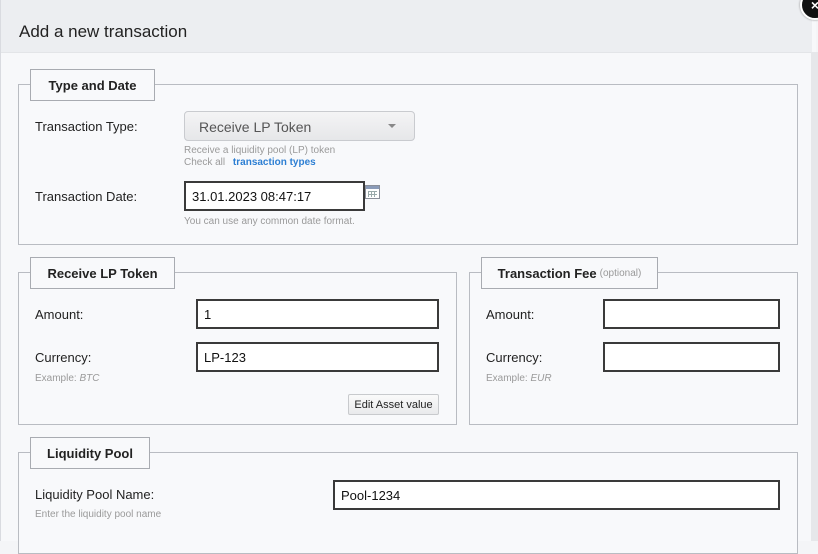  I want to click on dialog-title: Add a new transaction, so click(103, 31).